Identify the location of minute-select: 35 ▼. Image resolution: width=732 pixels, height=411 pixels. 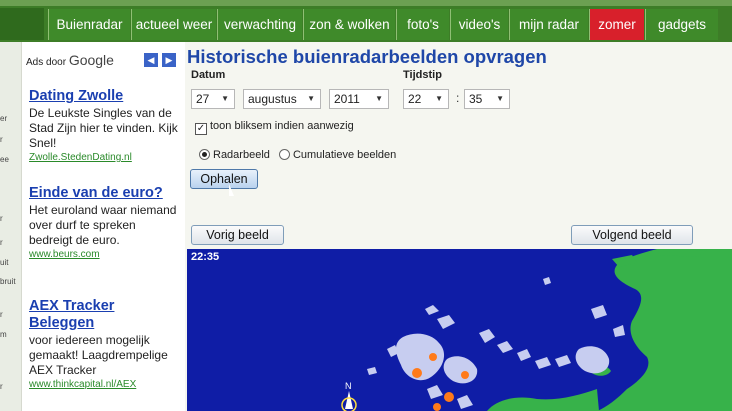
(487, 99).